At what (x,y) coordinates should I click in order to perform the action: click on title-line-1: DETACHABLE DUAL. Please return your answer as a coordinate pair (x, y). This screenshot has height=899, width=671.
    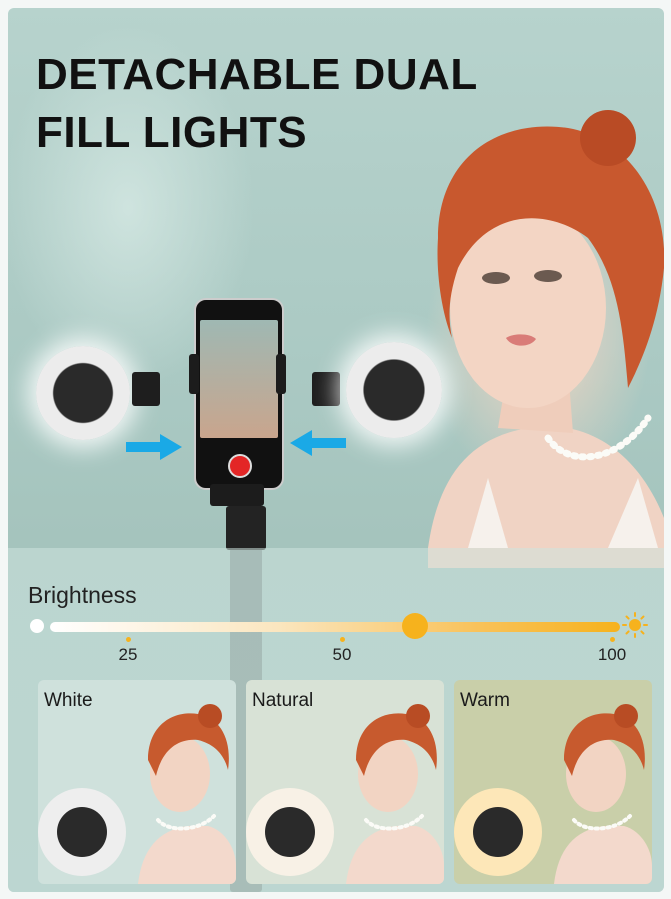
    Looking at the image, I should click on (257, 74).